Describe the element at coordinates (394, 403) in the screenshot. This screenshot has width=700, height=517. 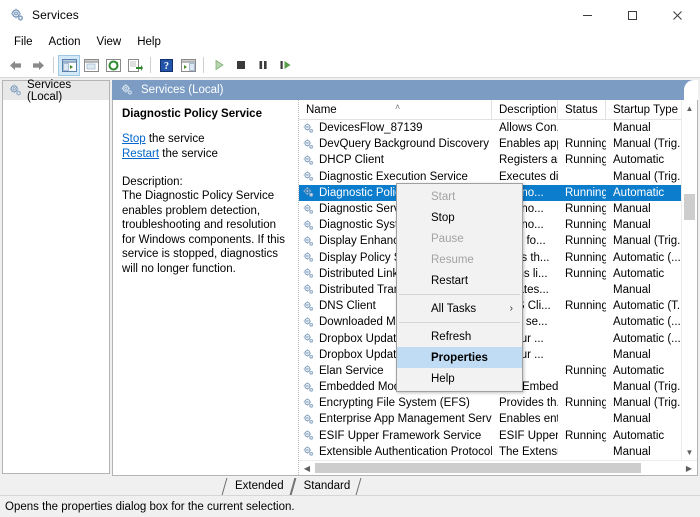
I see `cell-name-label: Encrypting File System (EFS)` at that location.